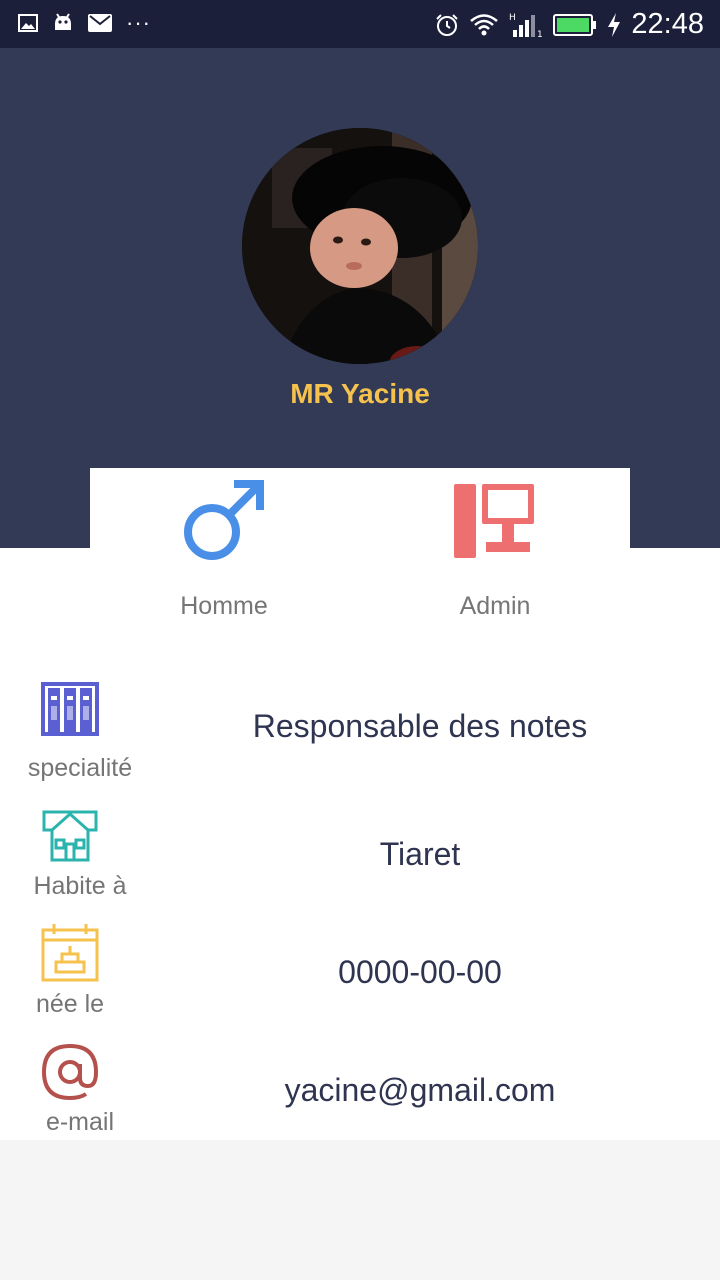 Image resolution: width=720 pixels, height=1280 pixels. Describe the element at coordinates (420, 854) in the screenshot. I see `info-value-city: Tiaret` at that location.